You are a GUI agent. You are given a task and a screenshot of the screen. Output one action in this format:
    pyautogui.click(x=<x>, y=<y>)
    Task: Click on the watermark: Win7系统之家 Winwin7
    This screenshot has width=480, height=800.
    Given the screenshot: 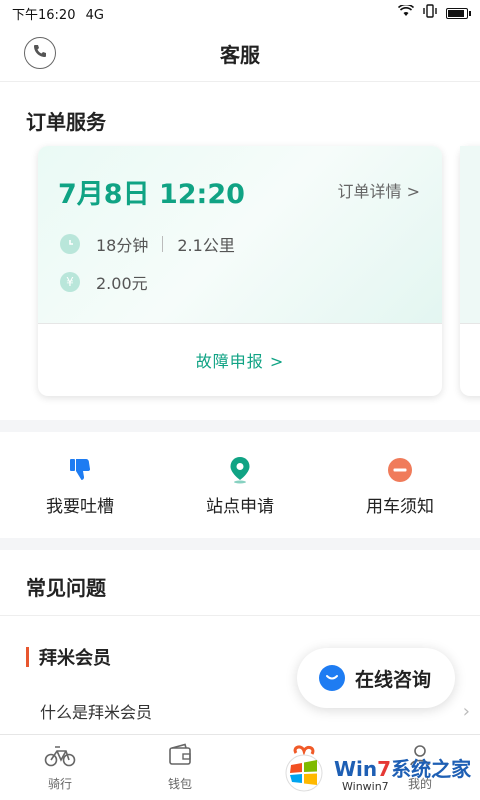 What is the action you would take?
    pyautogui.click(x=380, y=769)
    